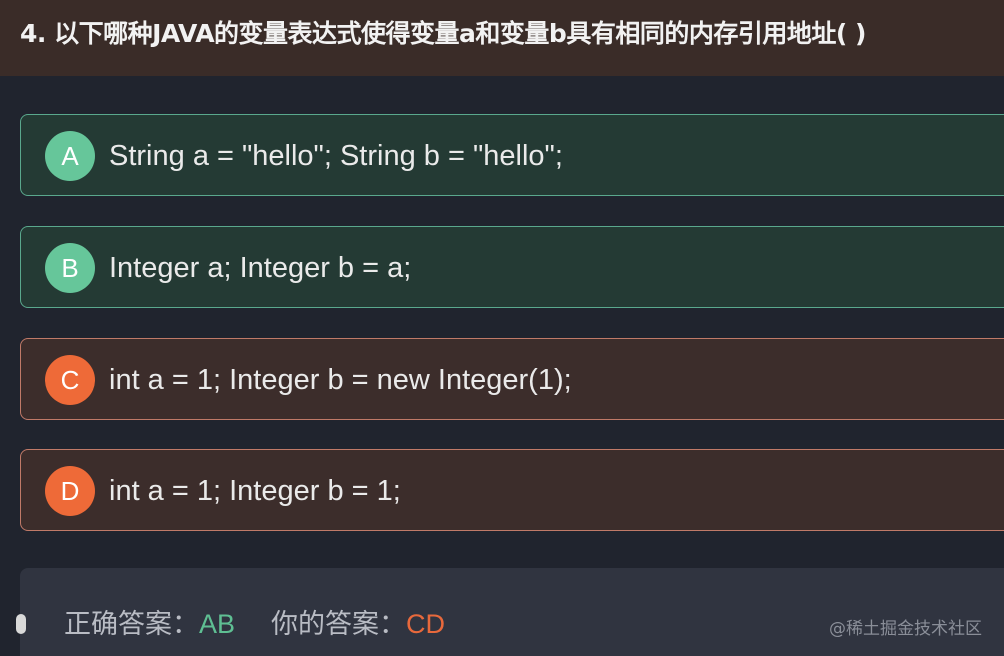 The width and height of the screenshot is (1004, 656). What do you see at coordinates (512, 490) in the screenshot?
I see `option-d: D int a = 1; Integer b = 1;` at bounding box center [512, 490].